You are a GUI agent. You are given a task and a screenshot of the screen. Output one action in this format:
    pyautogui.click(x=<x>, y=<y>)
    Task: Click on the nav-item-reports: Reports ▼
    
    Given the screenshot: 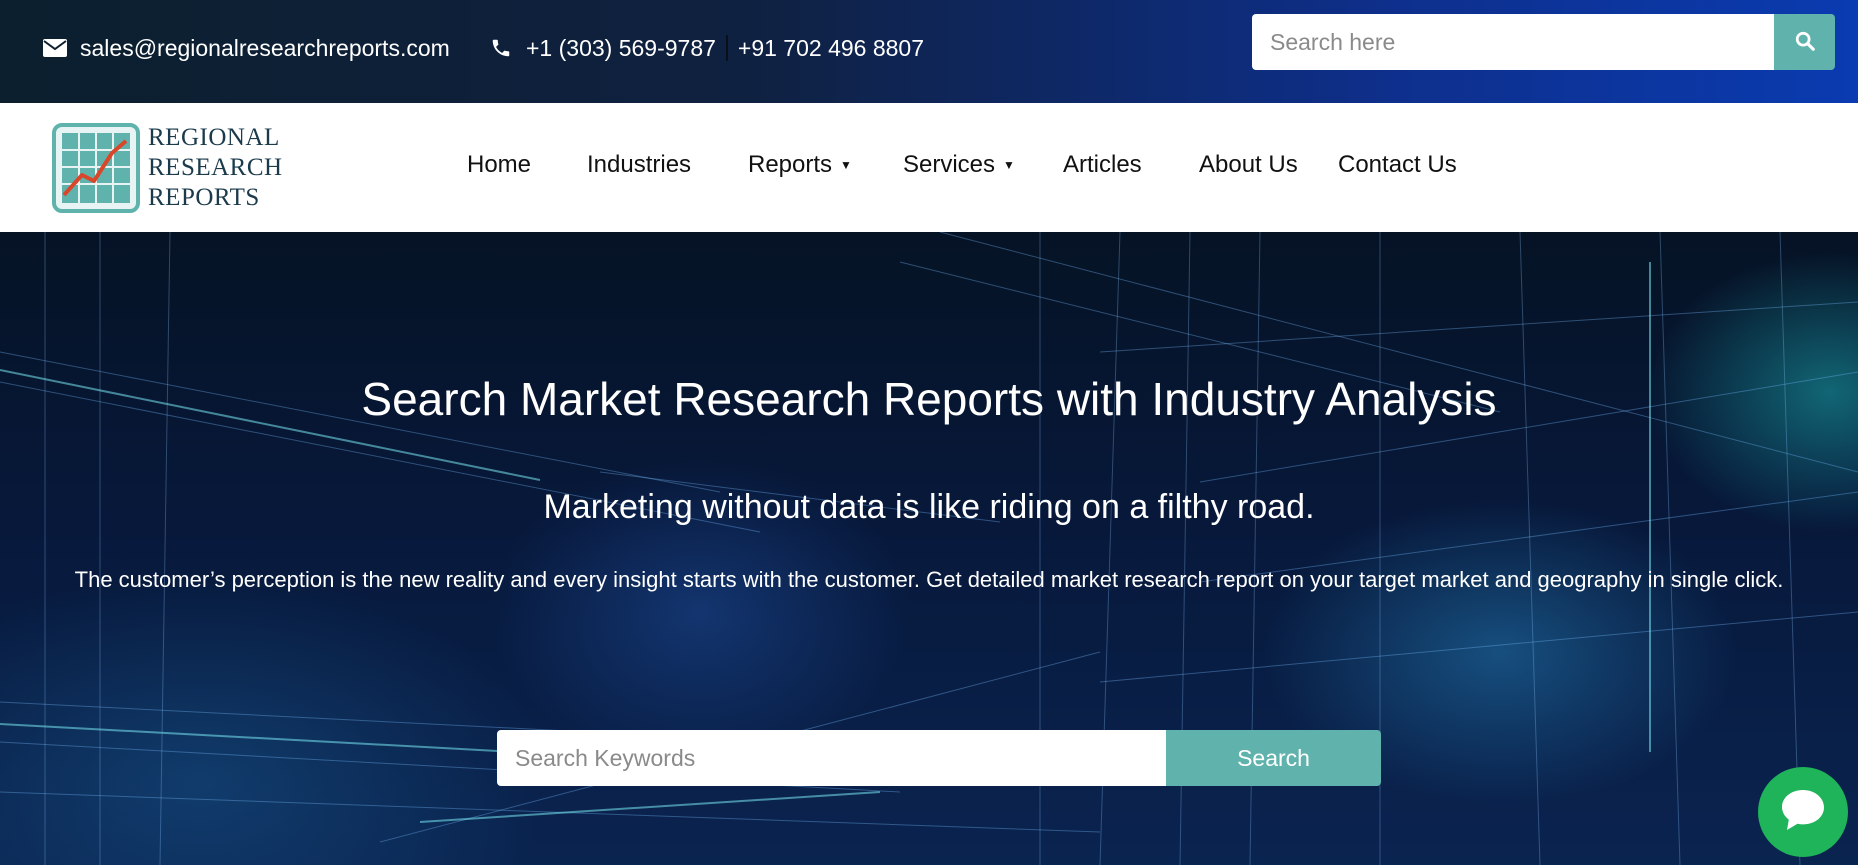 What is the action you would take?
    pyautogui.click(x=800, y=165)
    